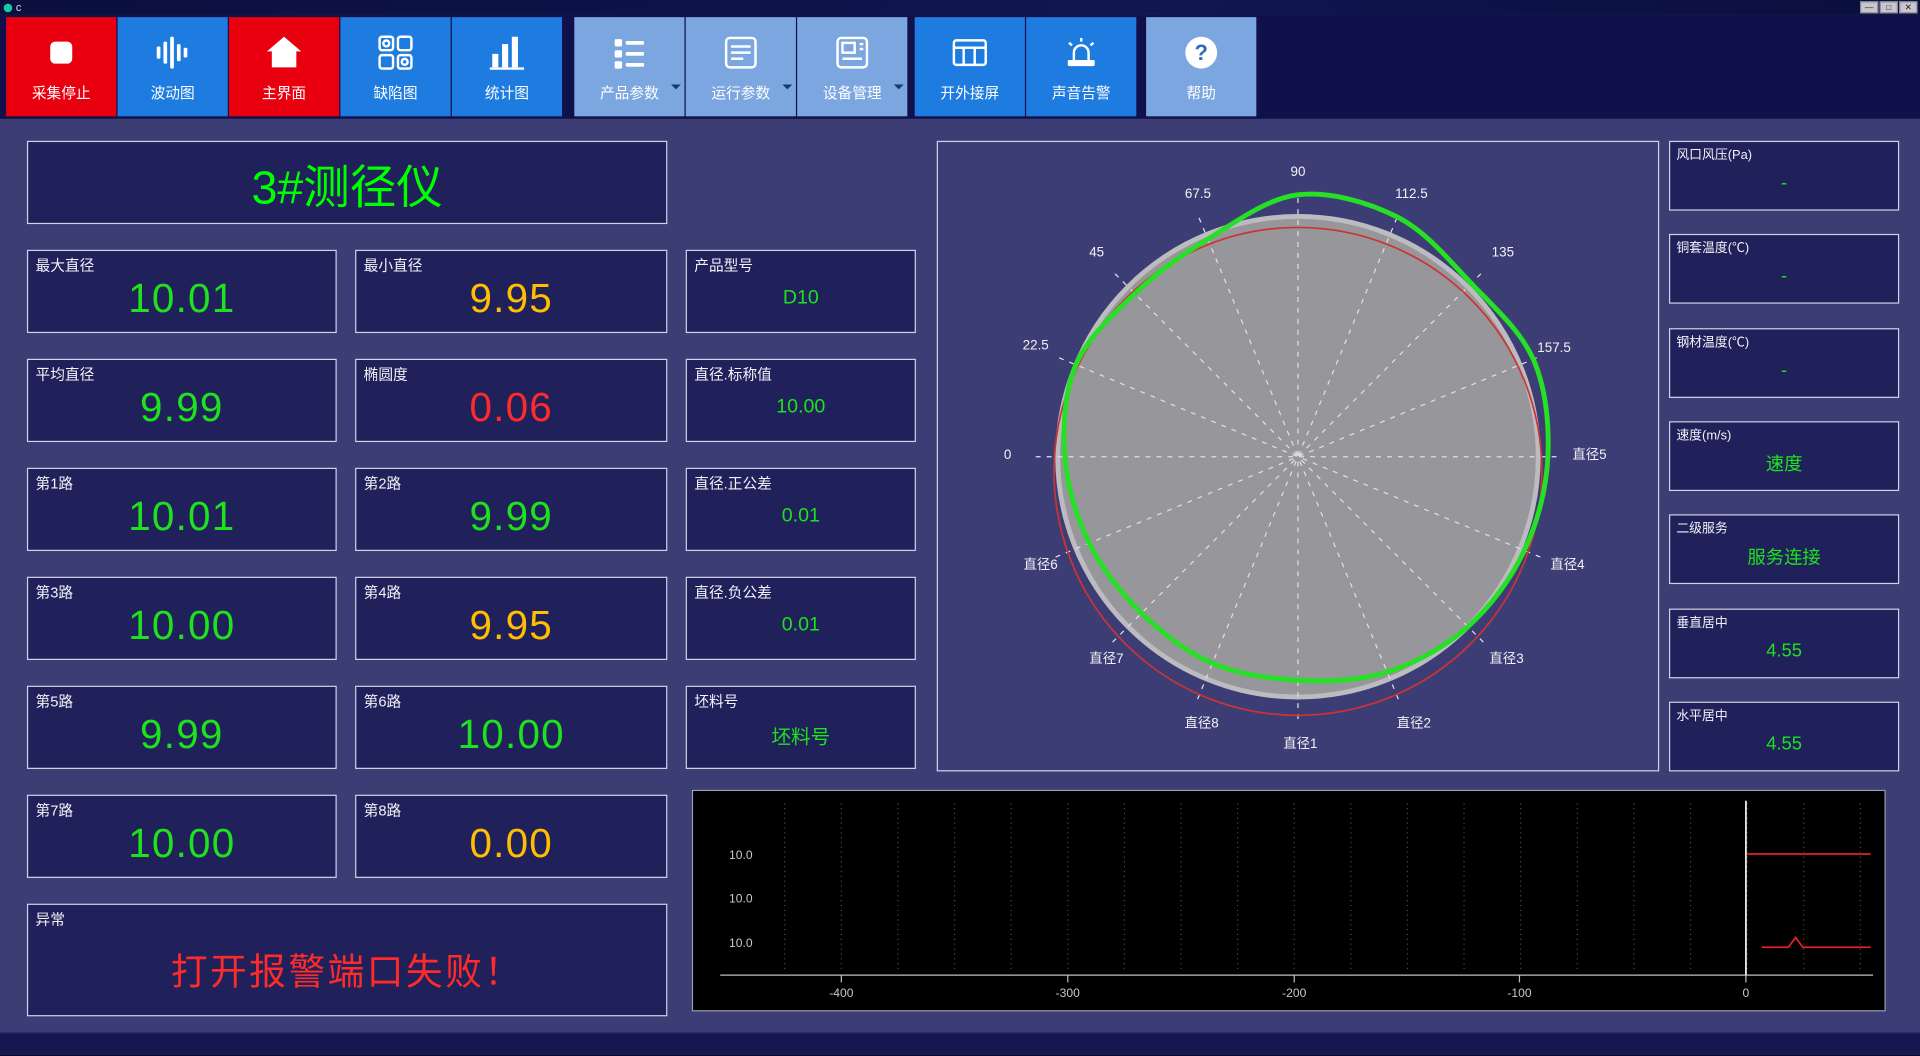 The width and height of the screenshot is (1920, 1056). Describe the element at coordinates (800, 509) in the screenshot. I see `cell-plus-tolerance: 直径.正公差 0.01` at that location.